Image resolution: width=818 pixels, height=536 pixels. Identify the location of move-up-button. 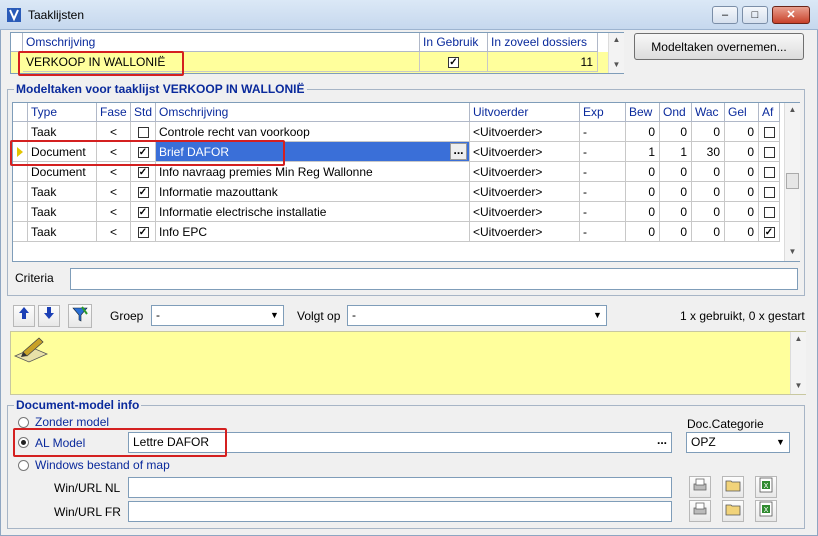
(24, 316).